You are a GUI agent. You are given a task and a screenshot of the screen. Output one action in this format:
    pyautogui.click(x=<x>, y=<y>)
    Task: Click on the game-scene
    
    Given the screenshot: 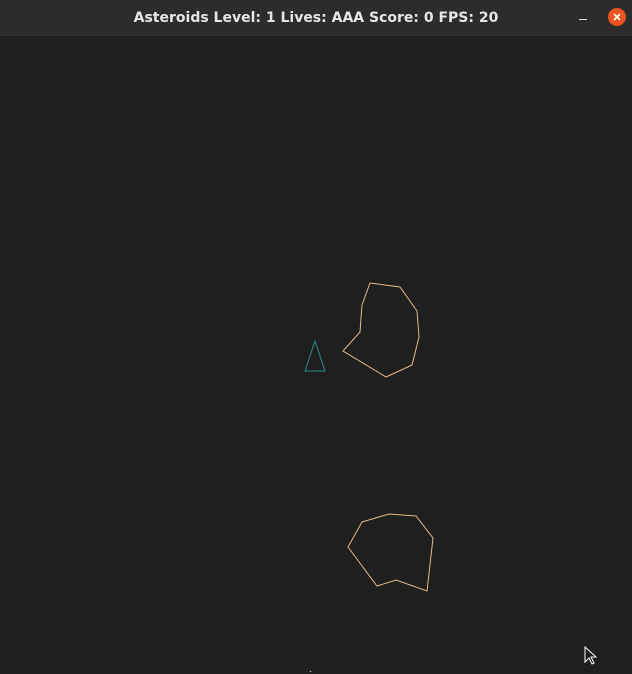 What is the action you would take?
    pyautogui.click(x=369, y=477)
    